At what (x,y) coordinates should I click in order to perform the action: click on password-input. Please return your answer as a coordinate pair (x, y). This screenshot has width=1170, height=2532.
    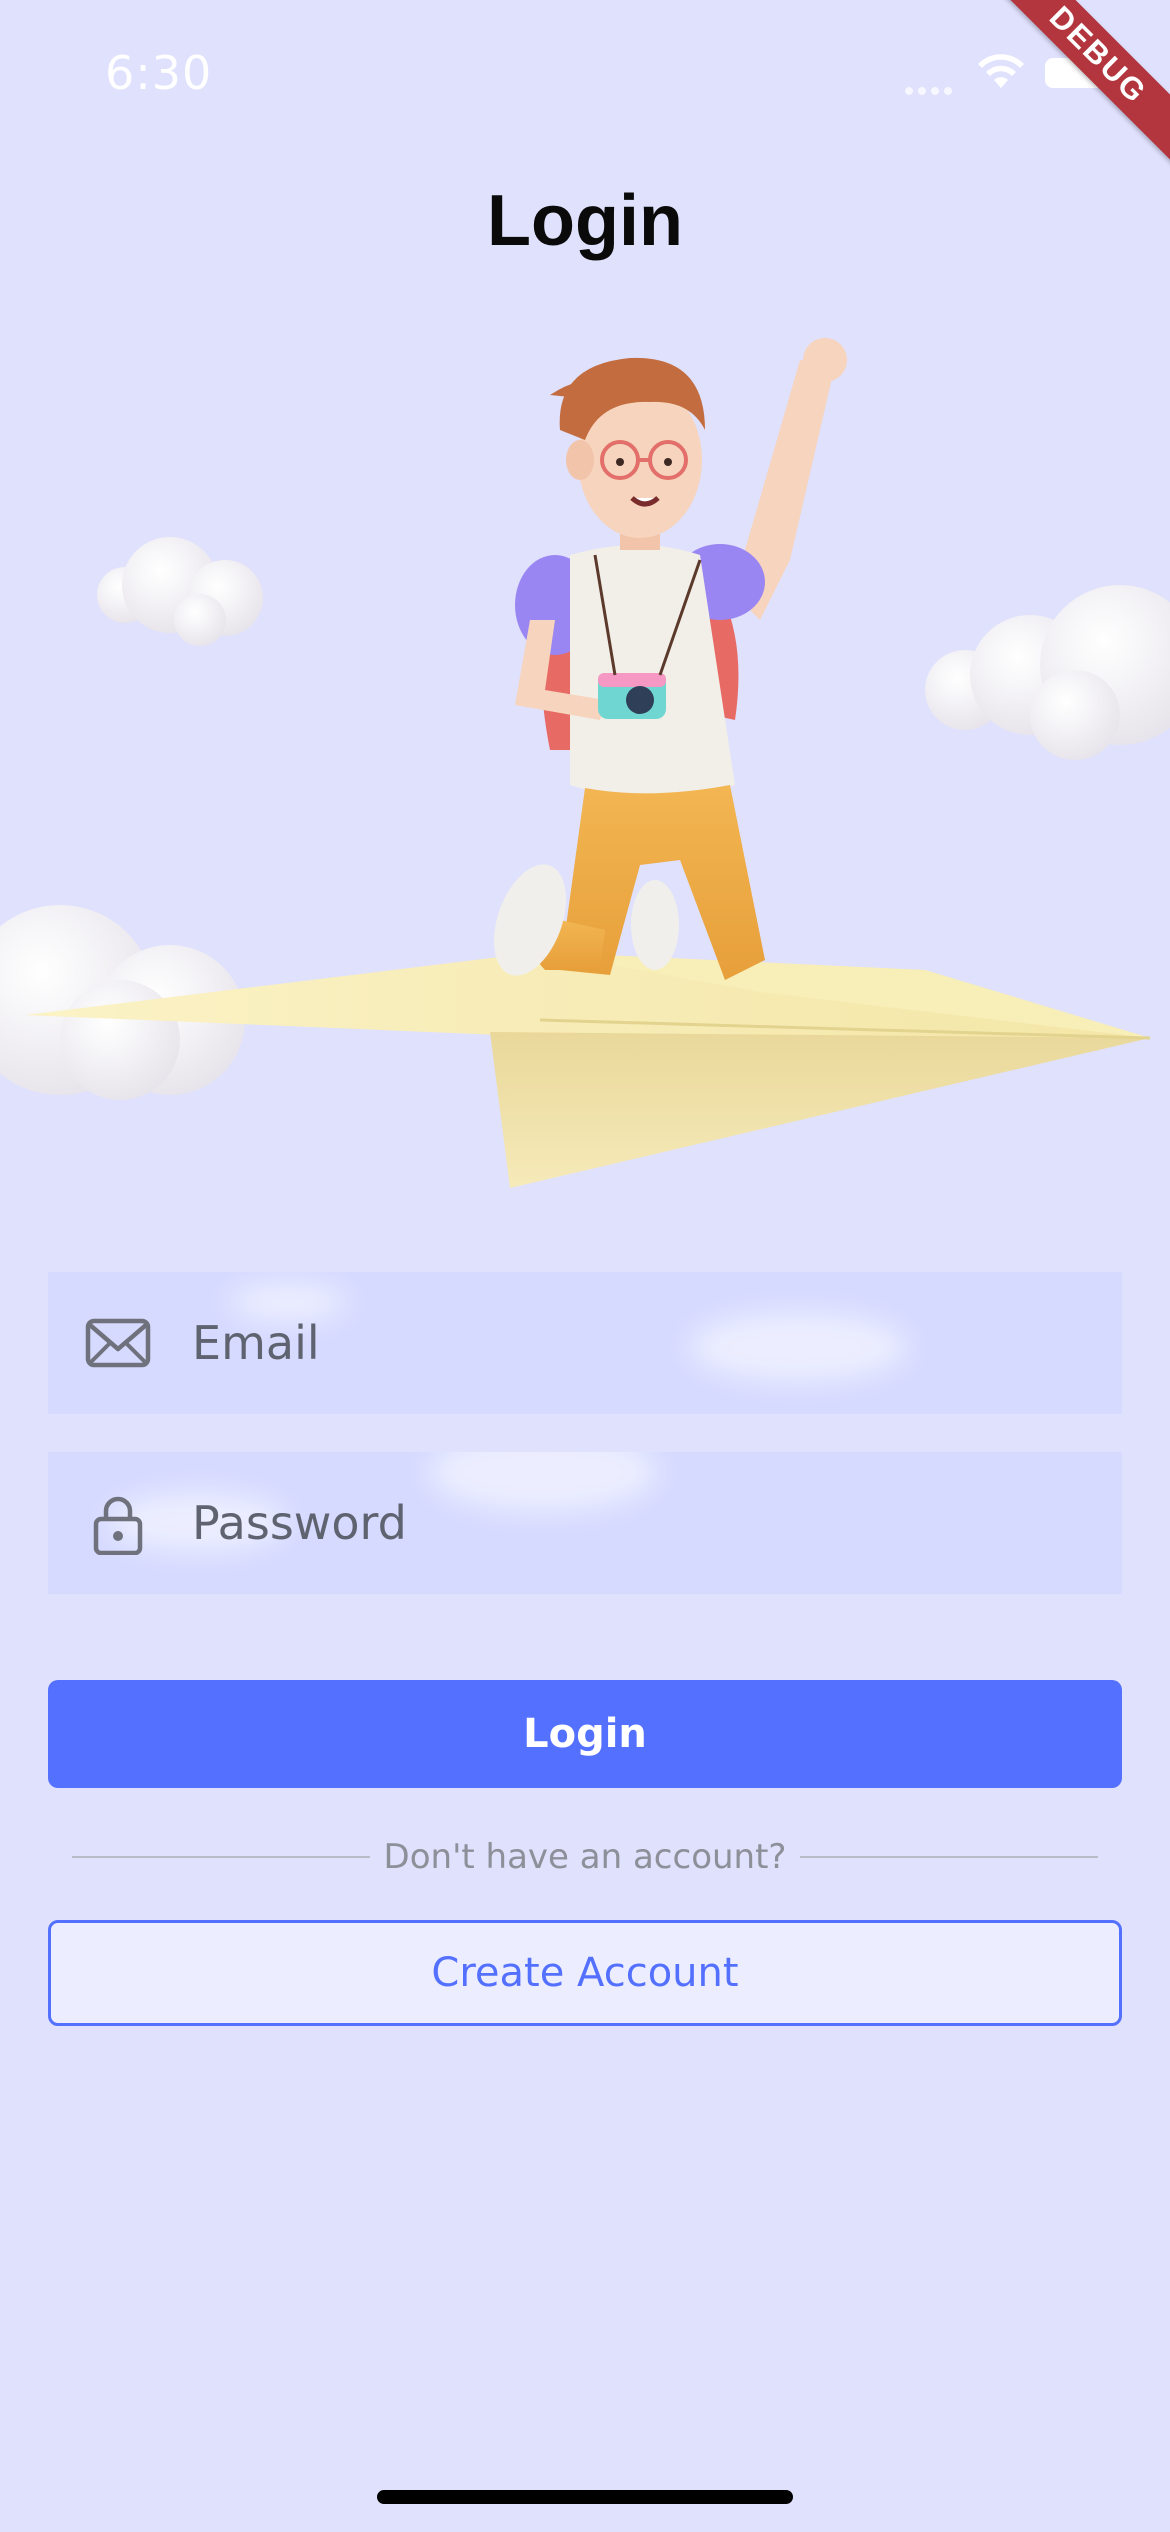
    Looking at the image, I should click on (632, 1523).